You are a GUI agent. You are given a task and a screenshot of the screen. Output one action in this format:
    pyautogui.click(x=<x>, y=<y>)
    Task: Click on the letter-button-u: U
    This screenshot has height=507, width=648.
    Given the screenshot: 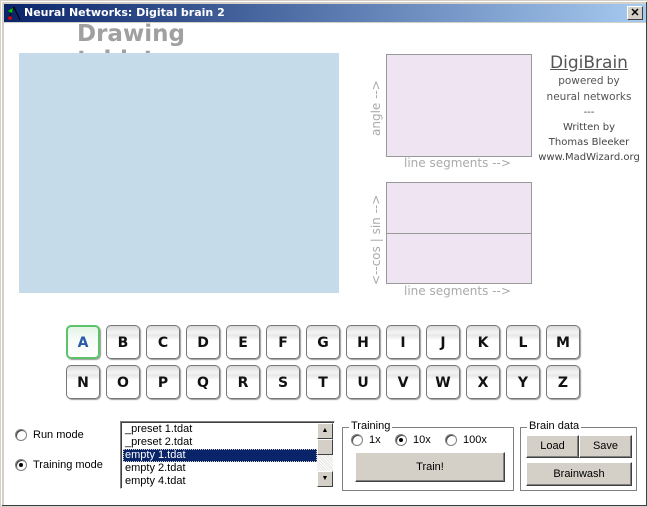 What is the action you would take?
    pyautogui.click(x=363, y=382)
    